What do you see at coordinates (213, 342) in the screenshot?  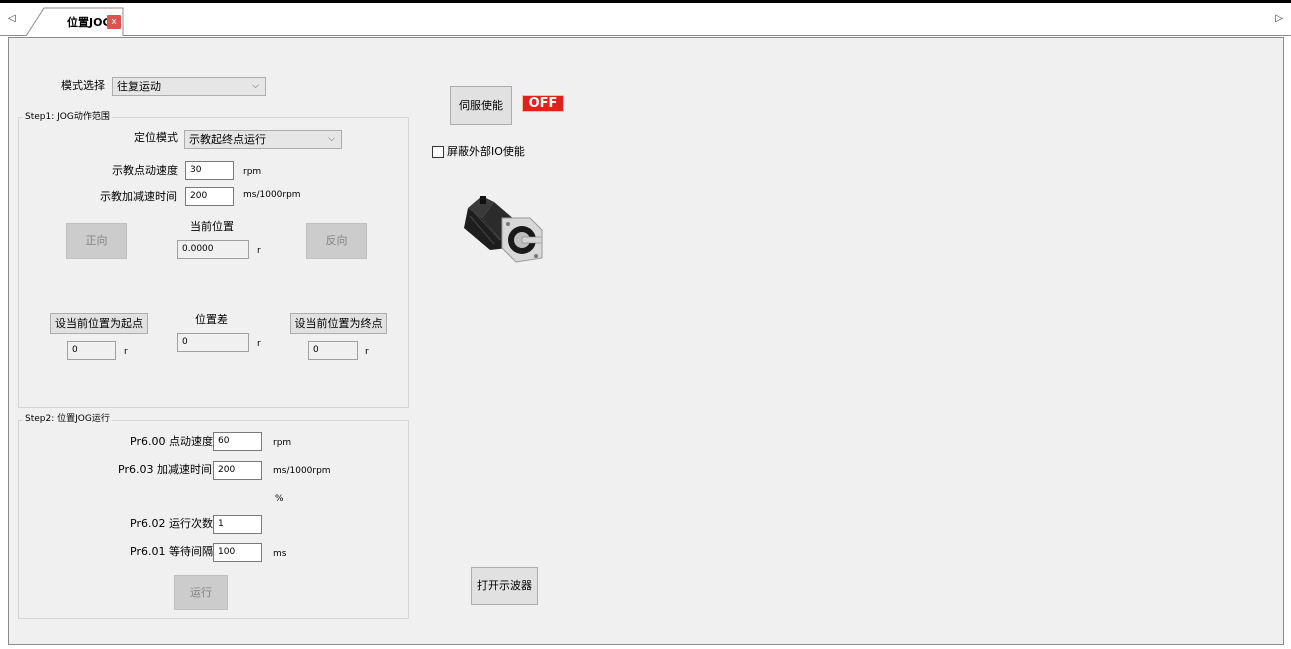 I see `position-diff-field: 0` at bounding box center [213, 342].